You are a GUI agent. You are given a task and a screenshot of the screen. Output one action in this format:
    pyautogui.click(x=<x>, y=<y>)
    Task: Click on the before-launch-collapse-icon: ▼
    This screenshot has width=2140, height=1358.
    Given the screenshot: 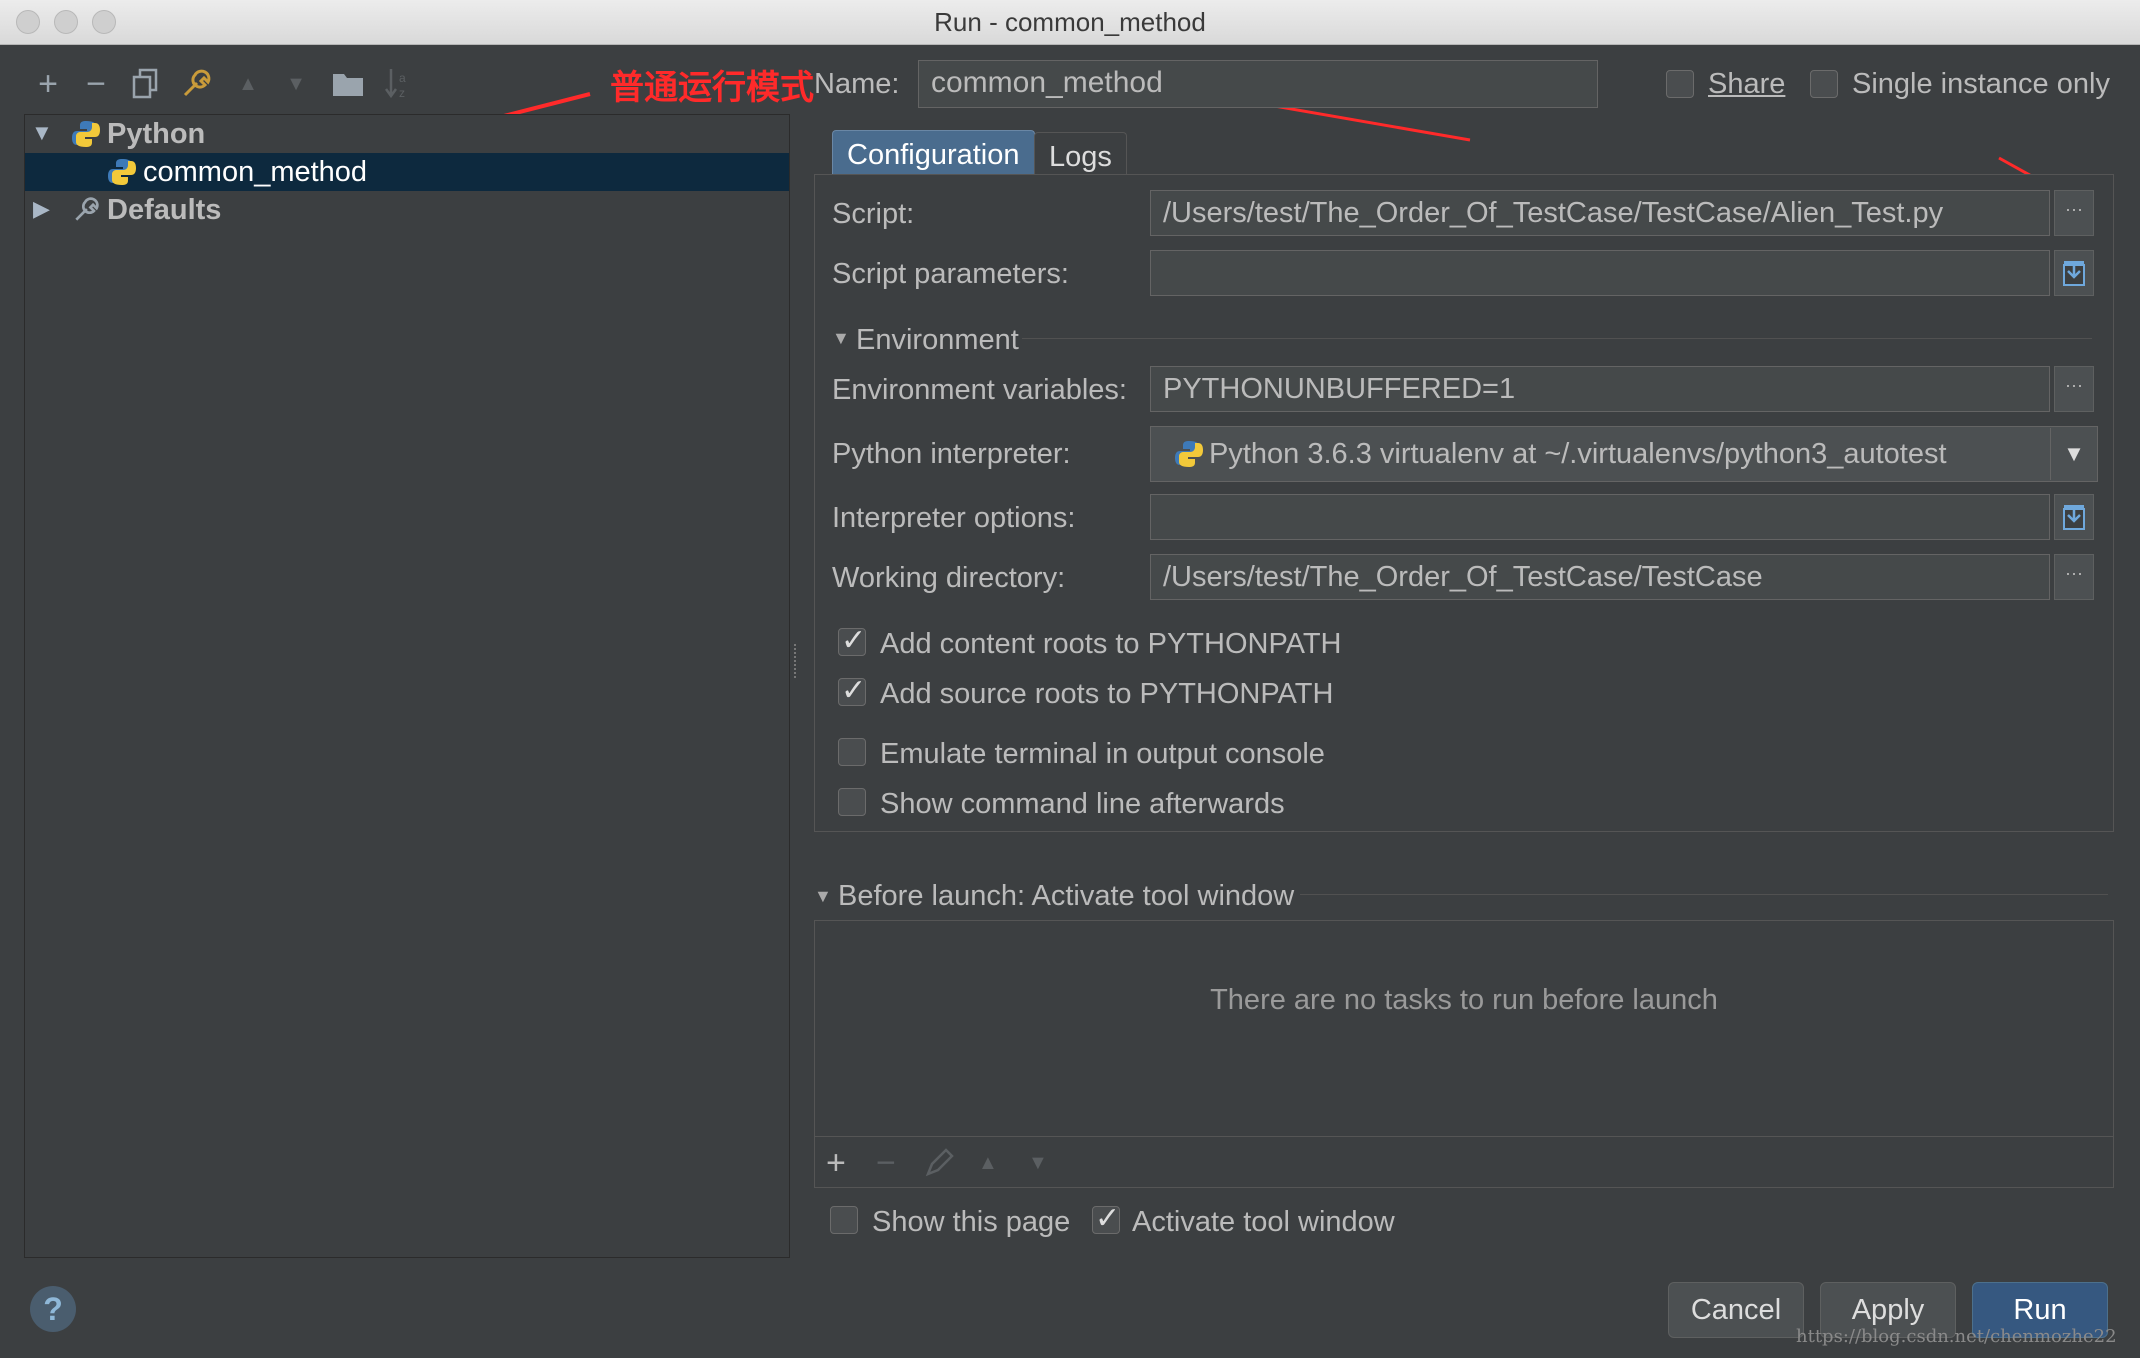 What is the action you would take?
    pyautogui.click(x=823, y=896)
    